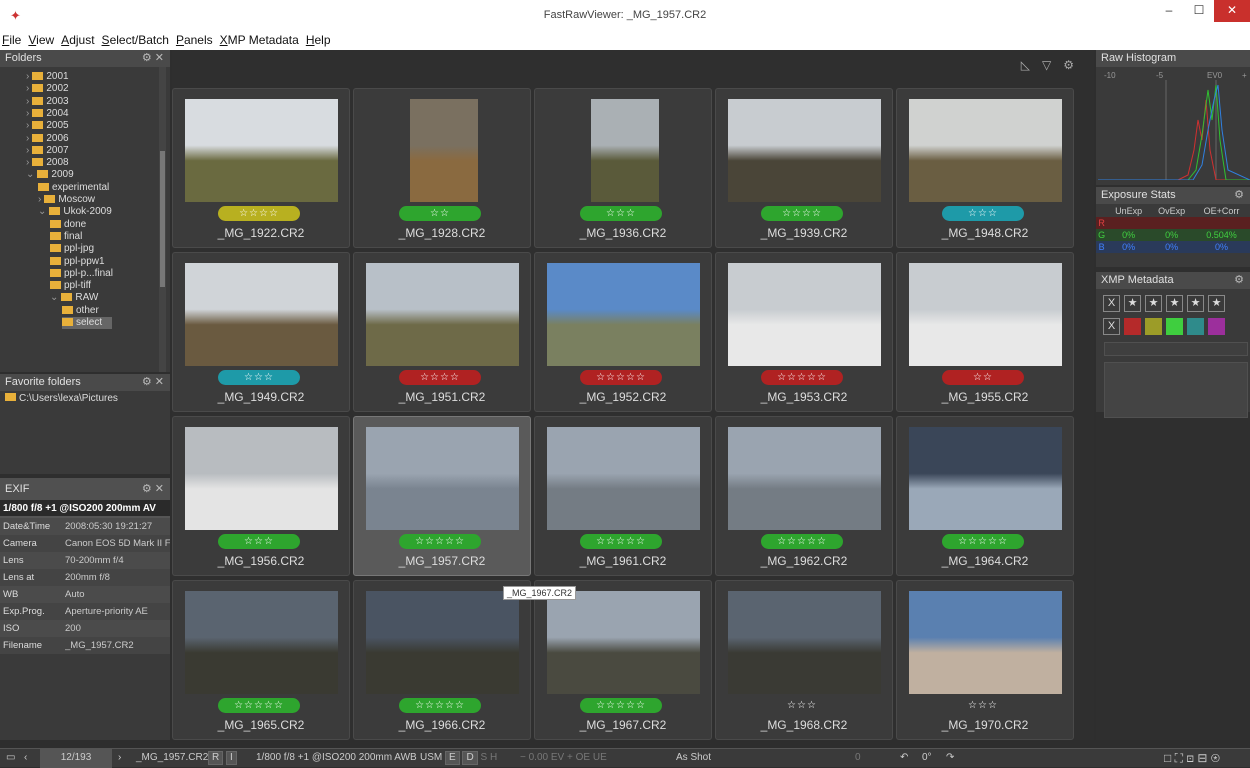 Image resolution: width=1250 pixels, height=768 pixels. Describe the element at coordinates (80, 311) in the screenshot. I see `folder-tree-item: other` at that location.